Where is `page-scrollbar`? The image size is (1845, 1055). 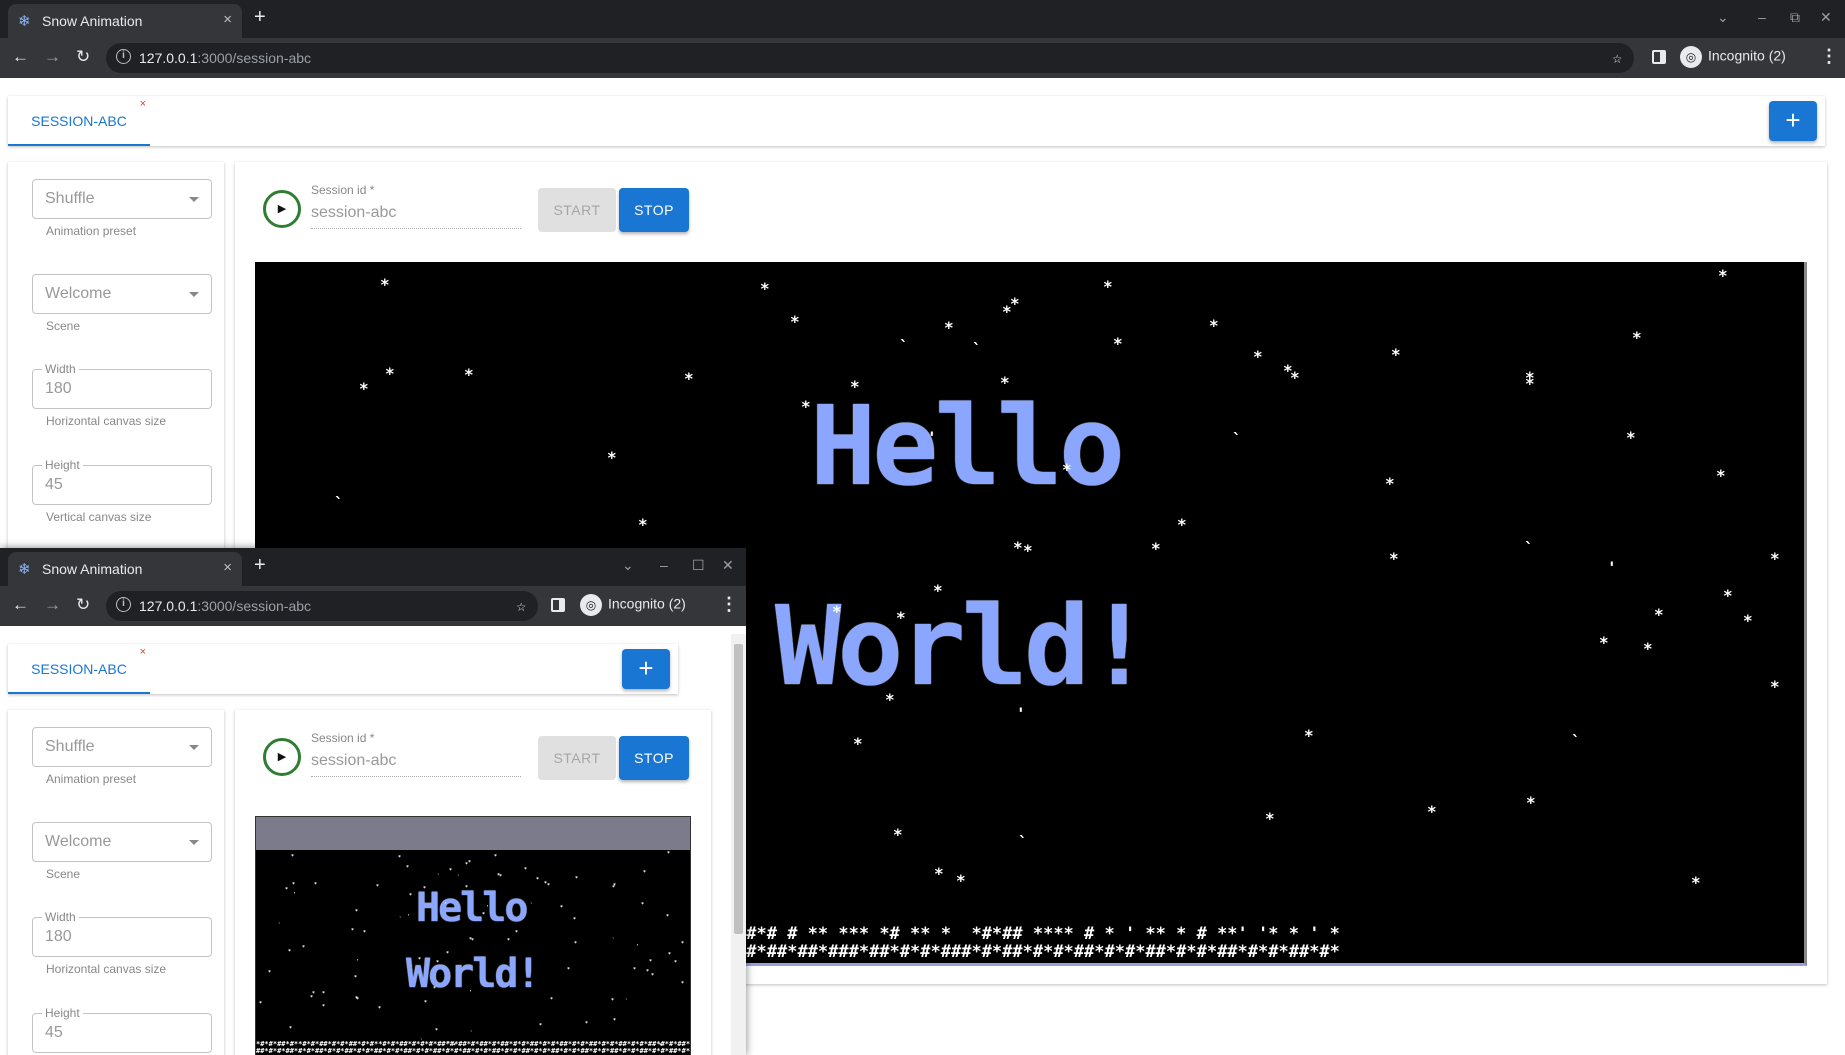
page-scrollbar is located at coordinates (738, 844).